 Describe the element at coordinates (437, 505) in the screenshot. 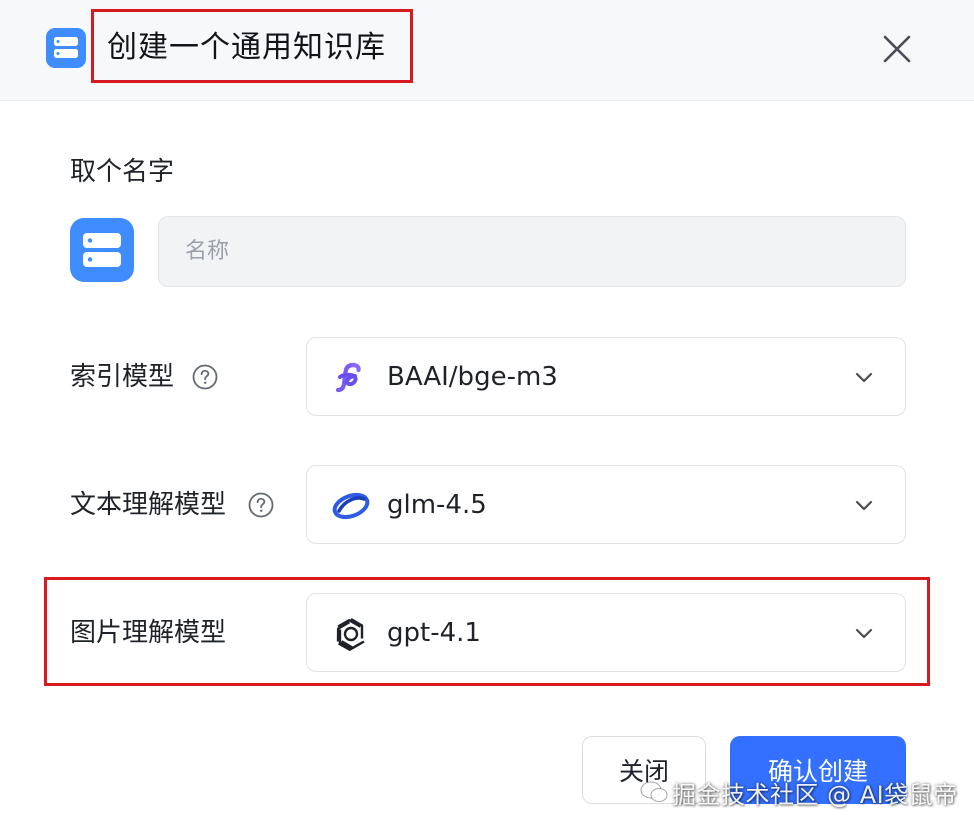

I see `text-model-value: glm-4.5` at that location.